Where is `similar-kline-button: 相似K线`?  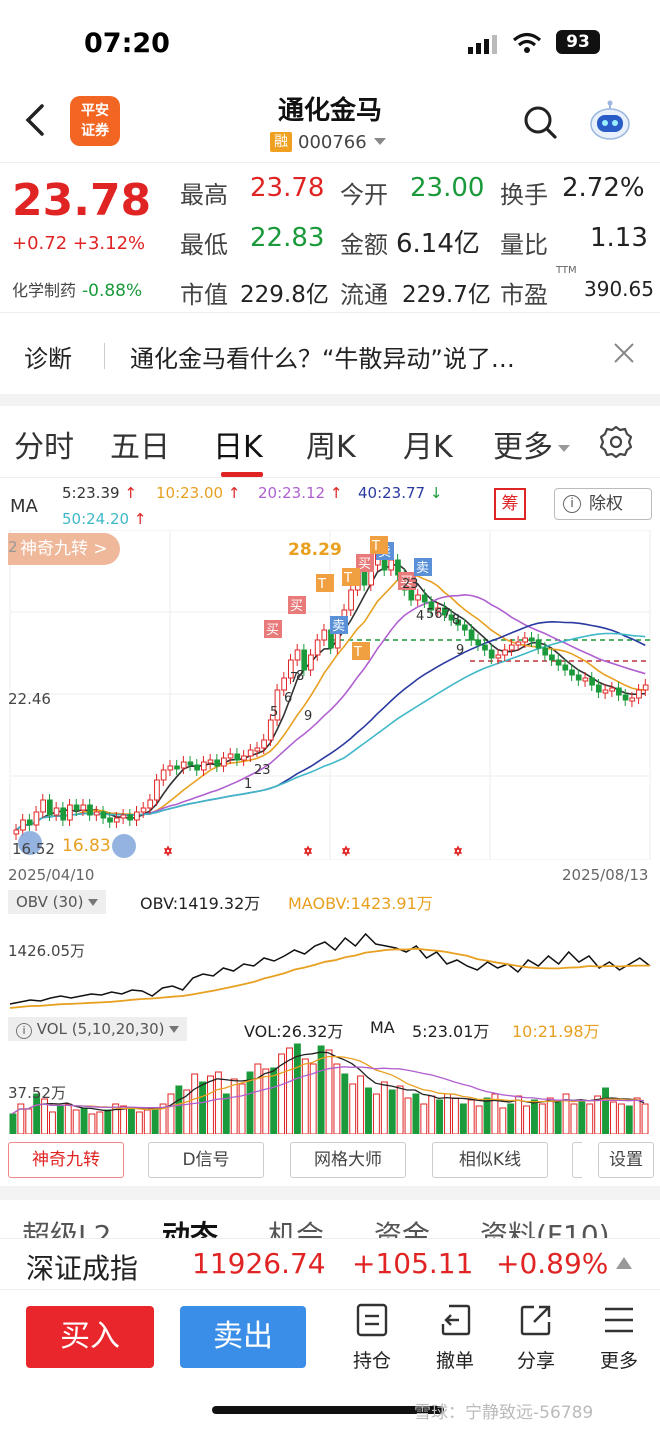
similar-kline-button: 相似K线 is located at coordinates (490, 1160).